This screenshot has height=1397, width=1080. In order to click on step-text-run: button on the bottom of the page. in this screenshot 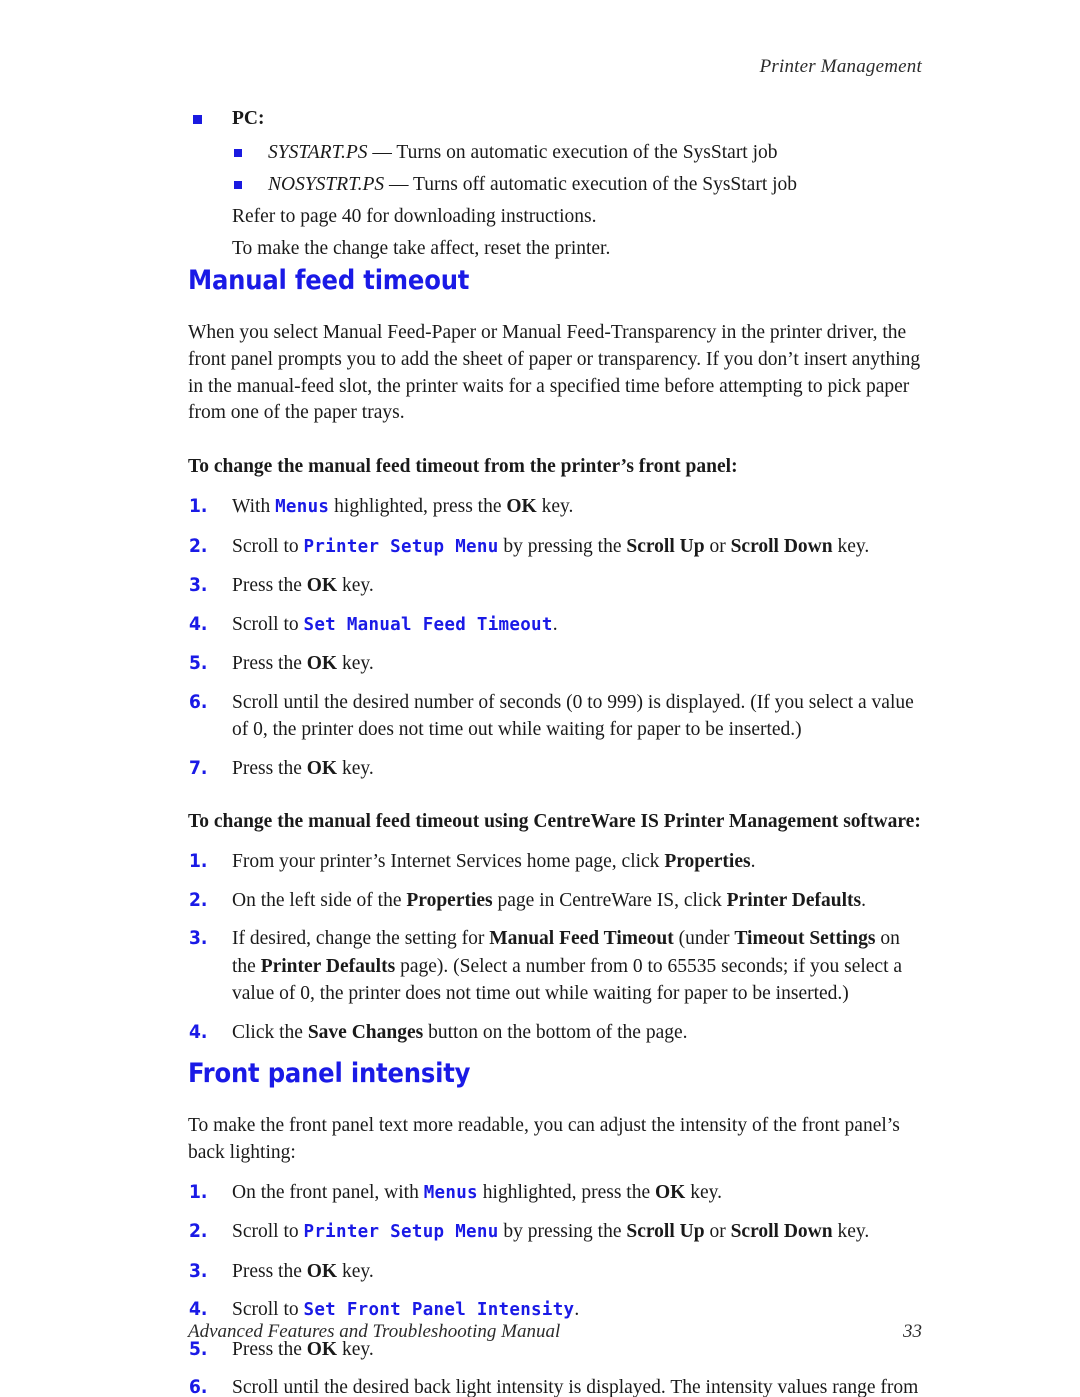, I will do `click(555, 1032)`.